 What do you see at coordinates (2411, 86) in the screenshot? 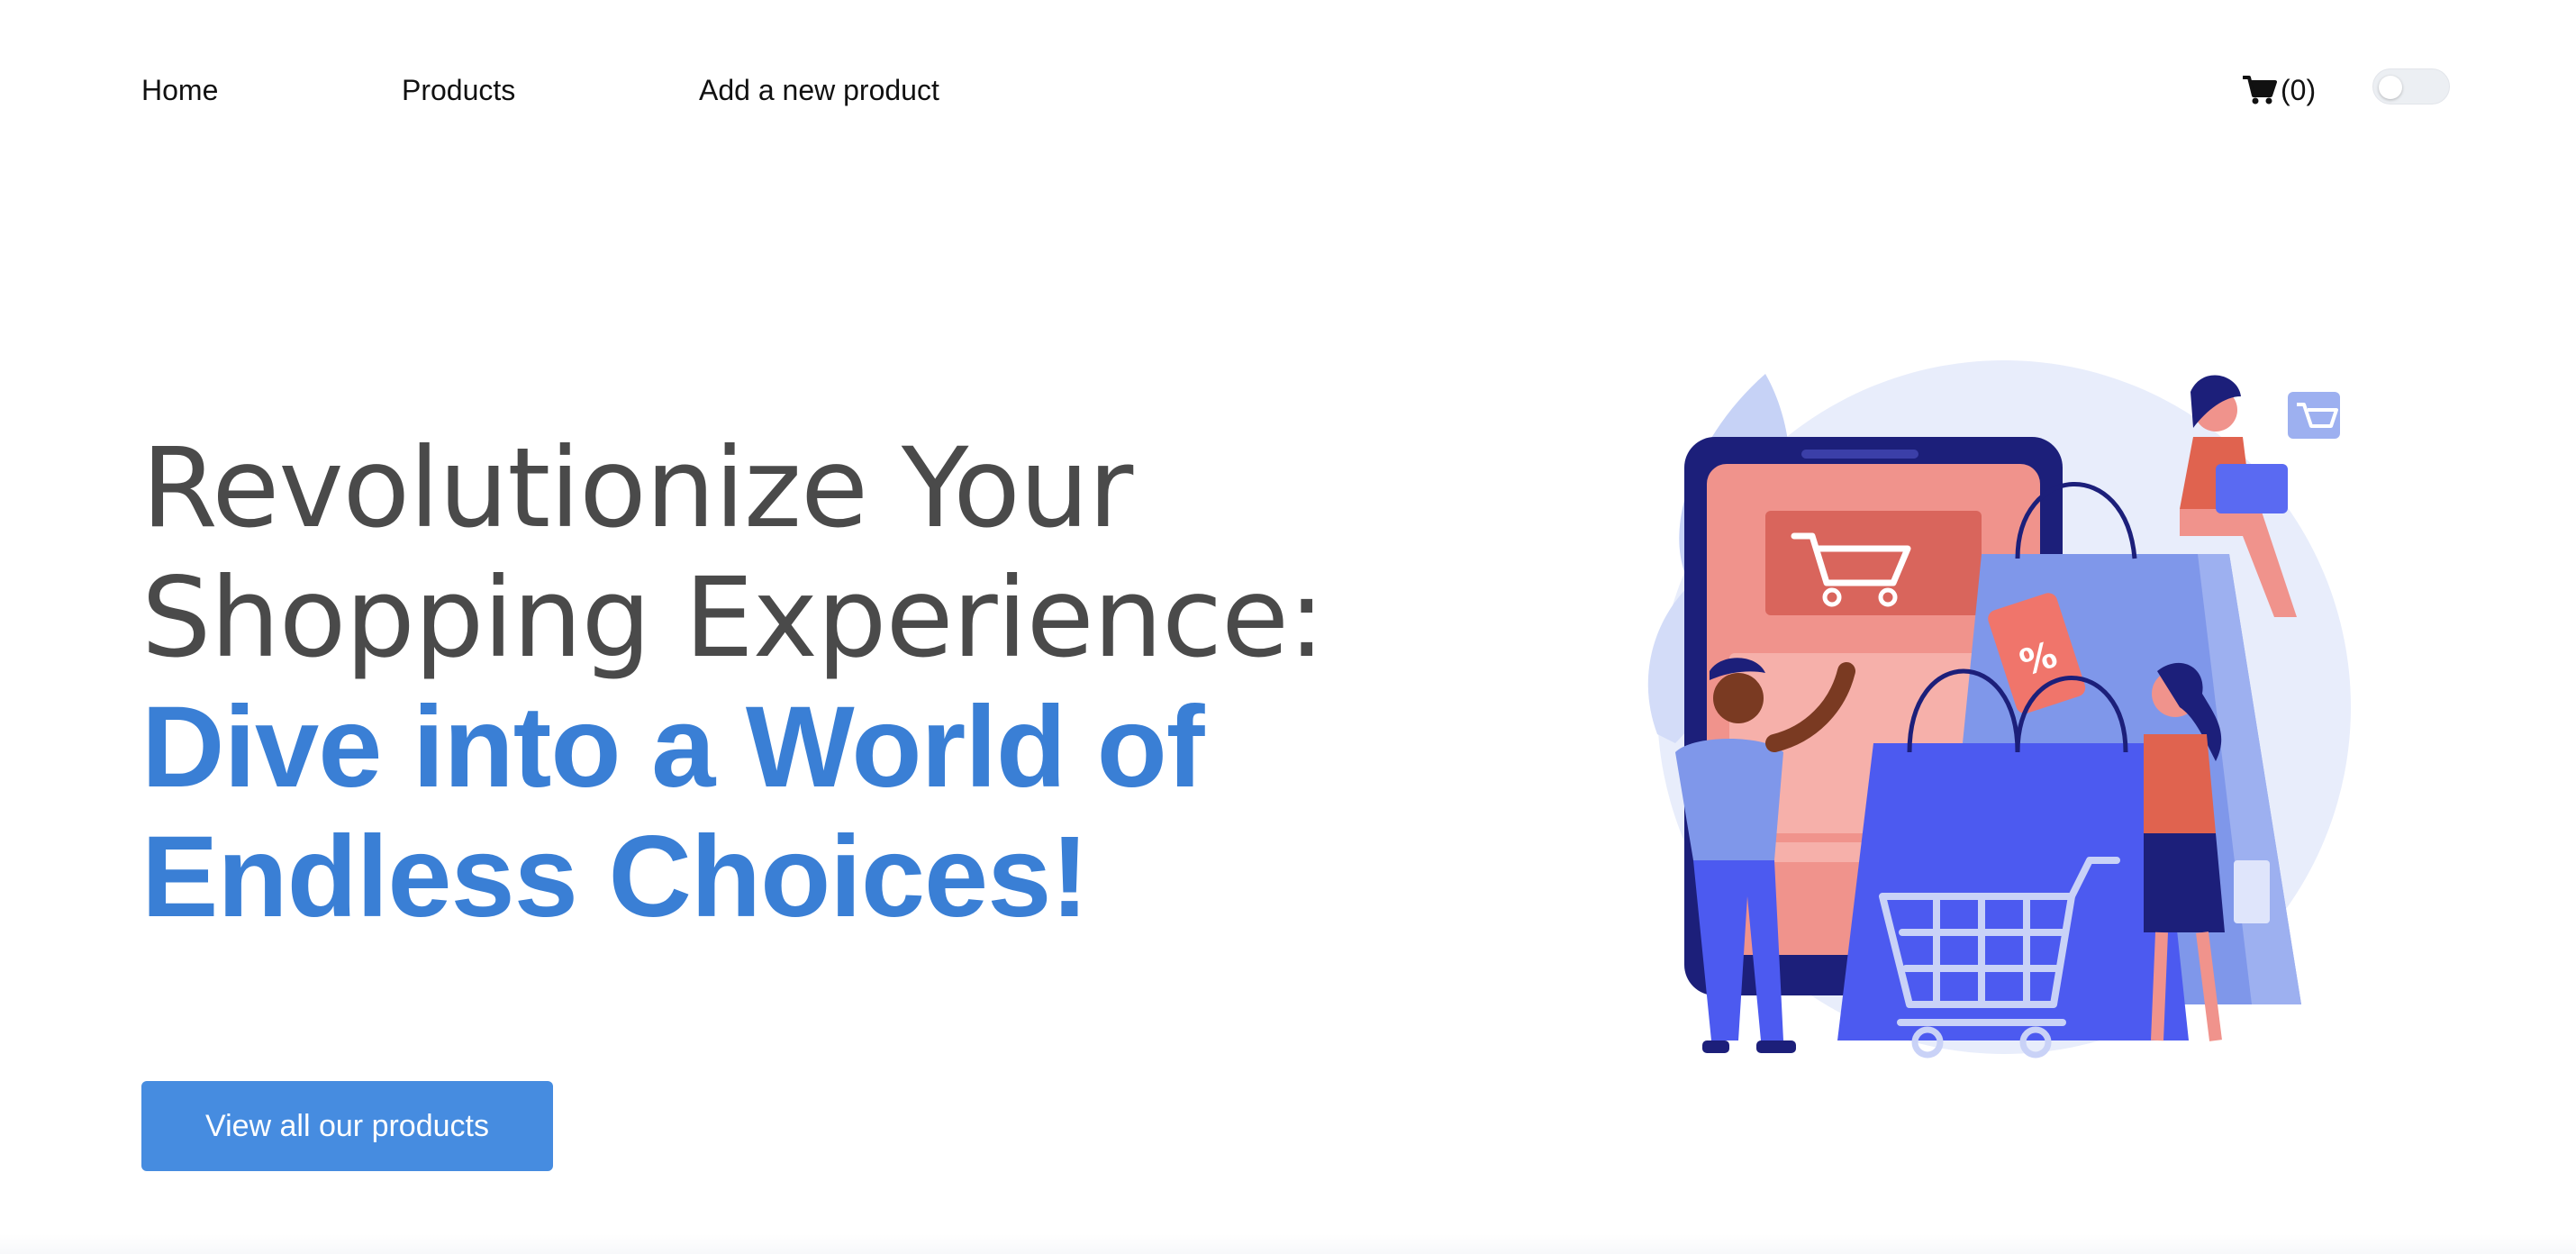
I see `theme-toggle` at bounding box center [2411, 86].